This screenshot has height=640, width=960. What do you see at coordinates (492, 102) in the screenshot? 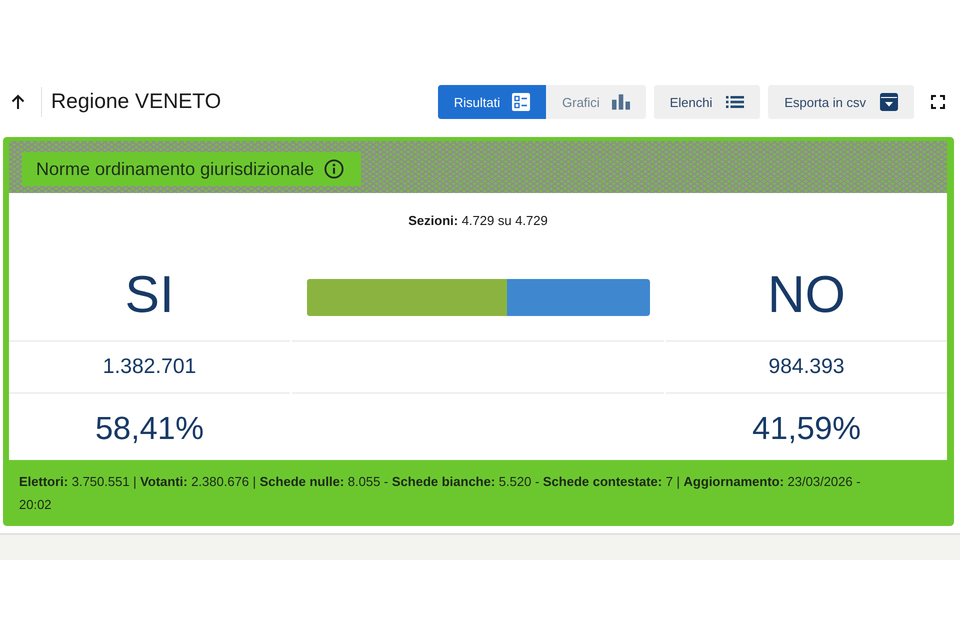
I see `view-tab: Risultati` at bounding box center [492, 102].